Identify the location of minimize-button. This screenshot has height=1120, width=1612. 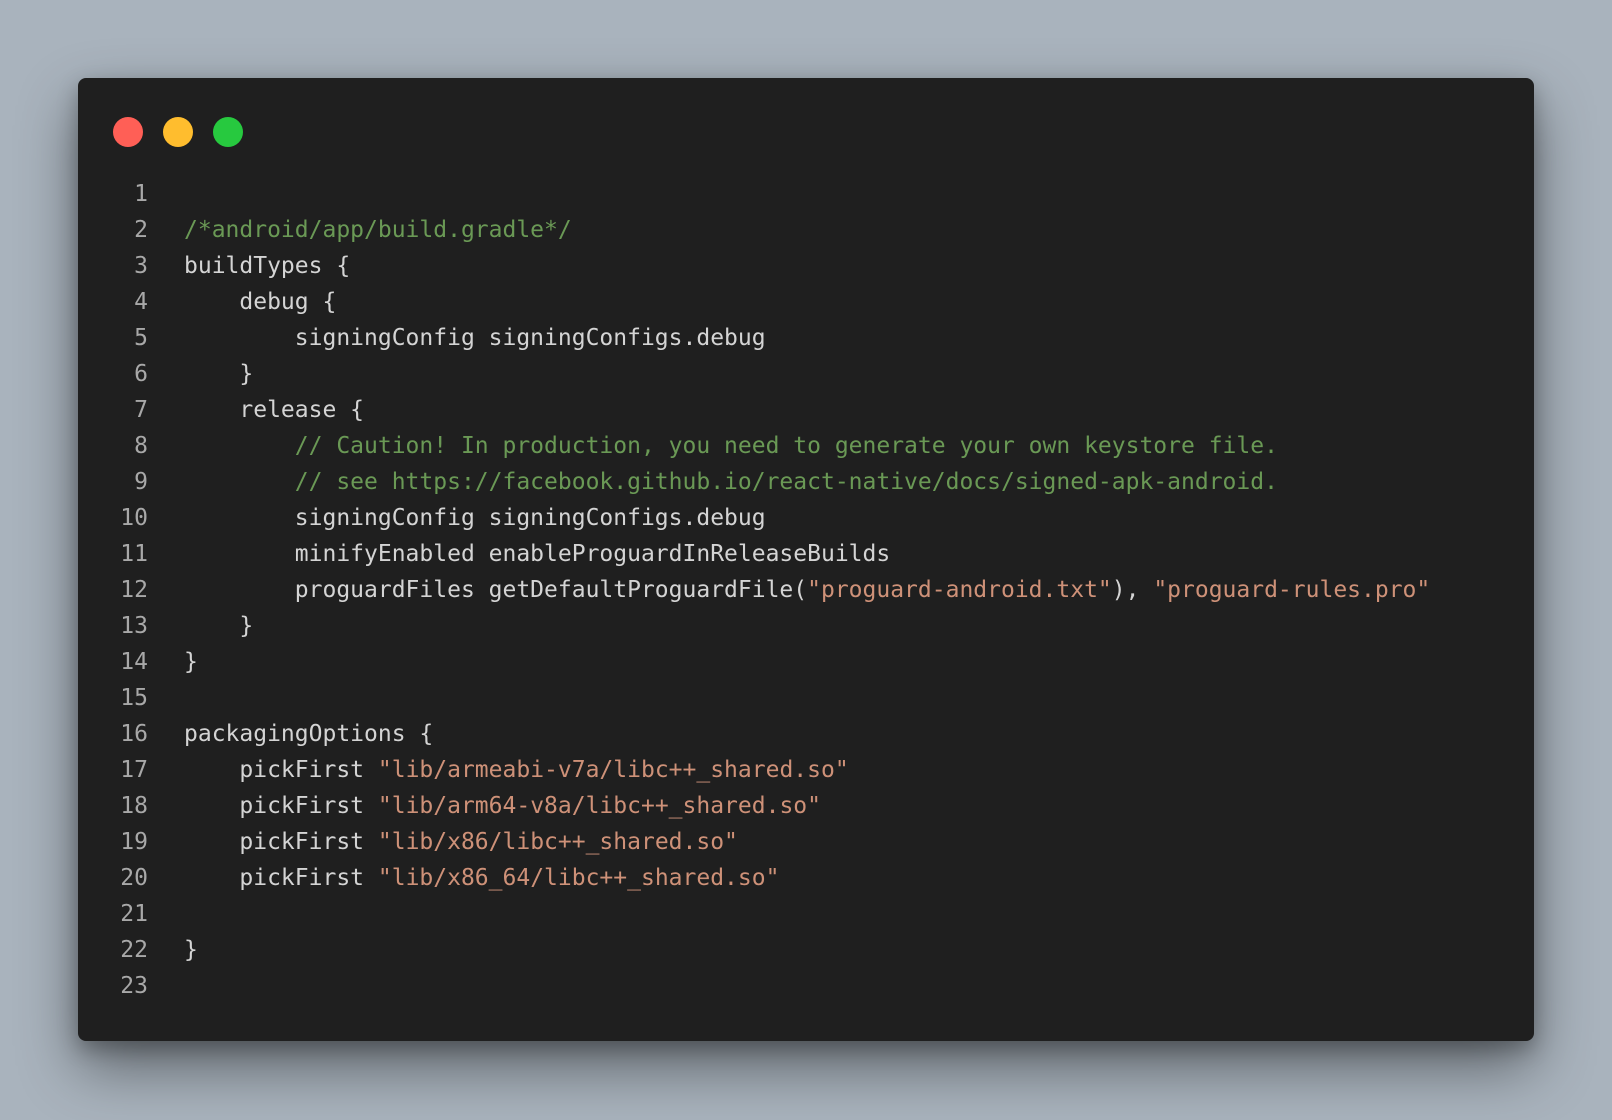
(178, 132).